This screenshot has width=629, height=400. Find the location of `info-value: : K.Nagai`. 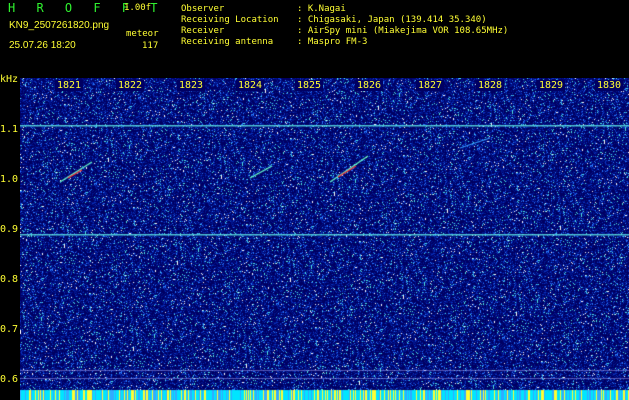

info-value: : K.Nagai is located at coordinates (321, 9).